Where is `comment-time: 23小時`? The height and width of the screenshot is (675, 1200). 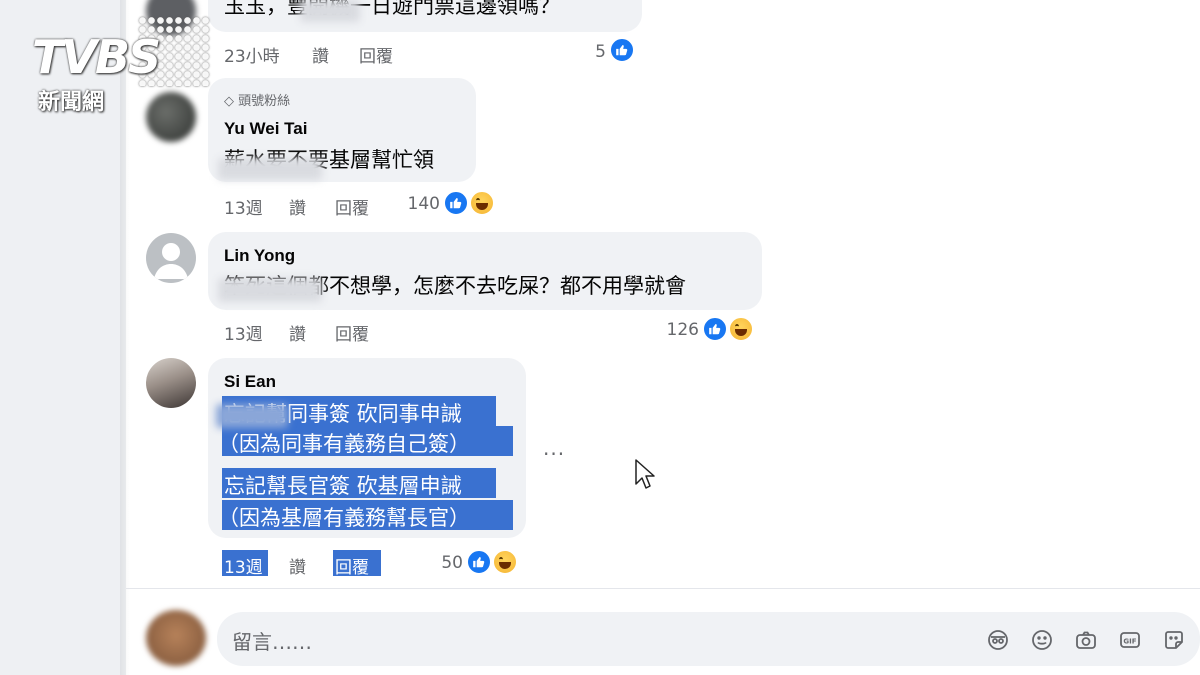 comment-time: 23小時 is located at coordinates (252, 54).